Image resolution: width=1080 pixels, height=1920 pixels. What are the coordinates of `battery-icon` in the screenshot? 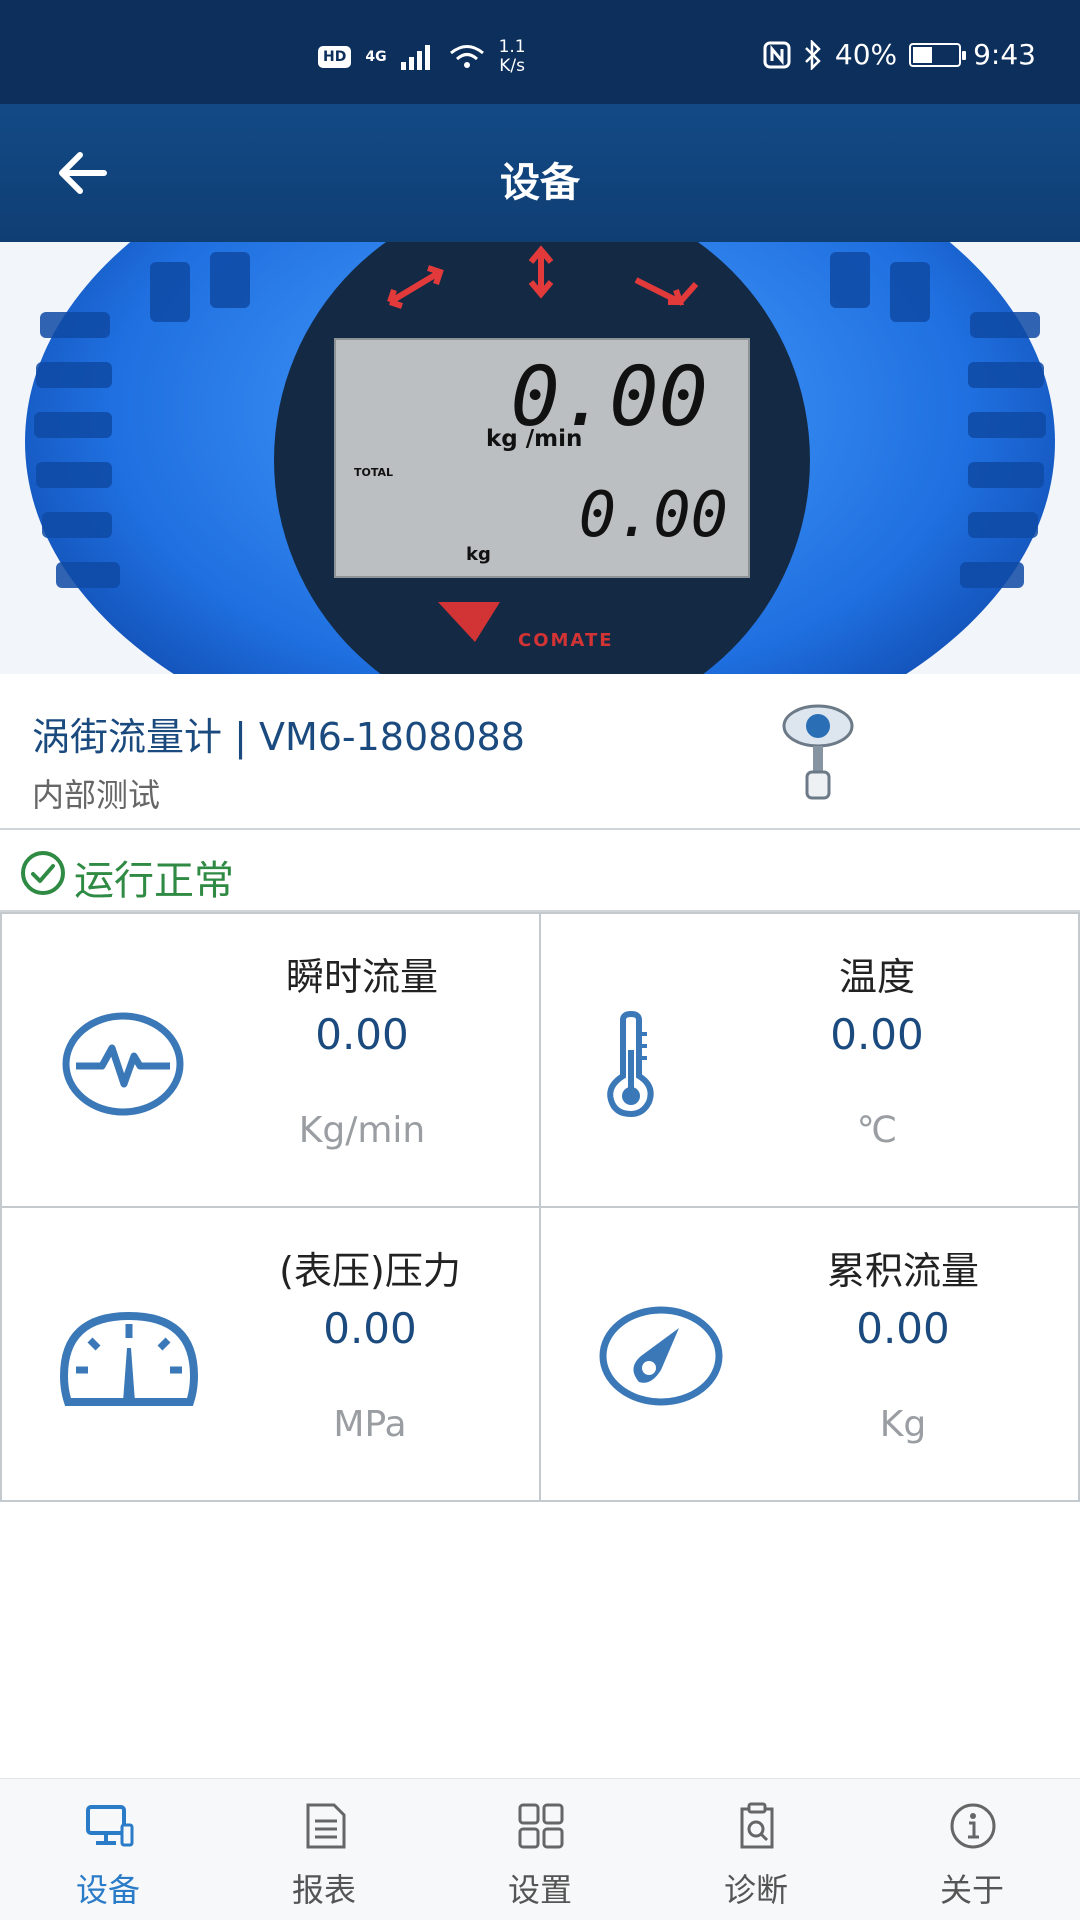 It's located at (938, 54).